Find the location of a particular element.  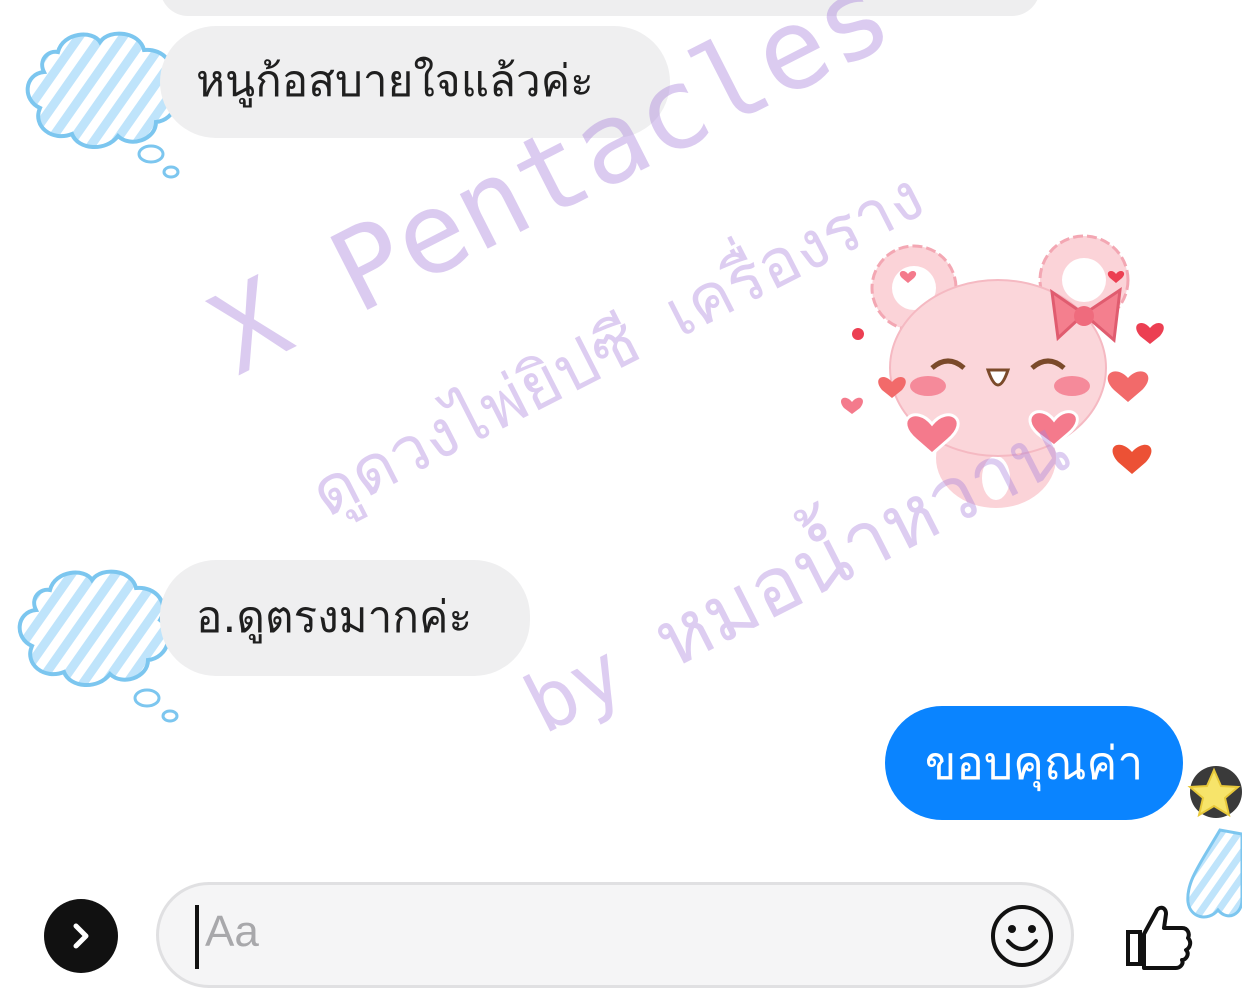

expand-actions-button is located at coordinates (81, 936).